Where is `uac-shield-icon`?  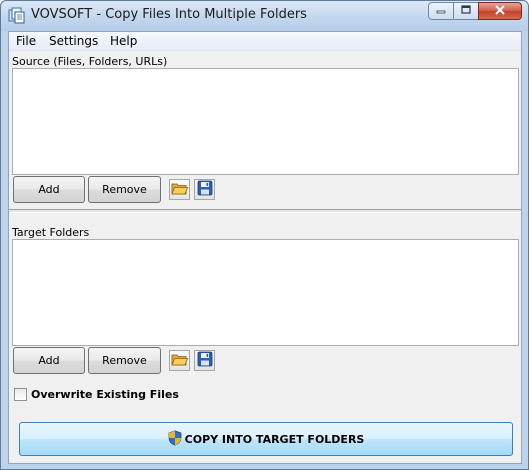
uac-shield-icon is located at coordinates (175, 439).